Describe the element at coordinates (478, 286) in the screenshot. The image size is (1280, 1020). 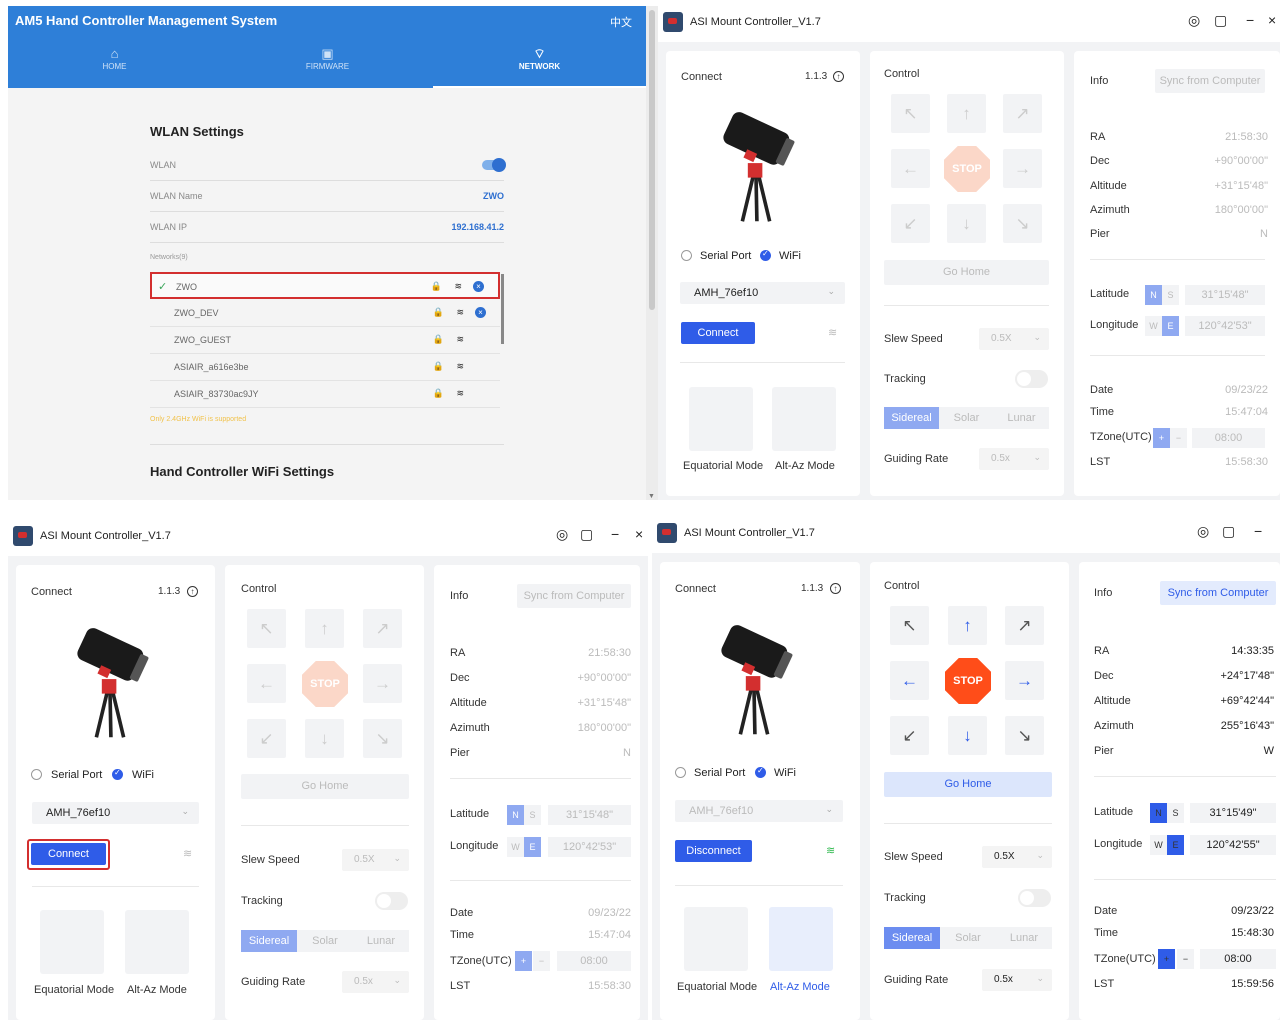
I see `connected-icon: ×` at that location.